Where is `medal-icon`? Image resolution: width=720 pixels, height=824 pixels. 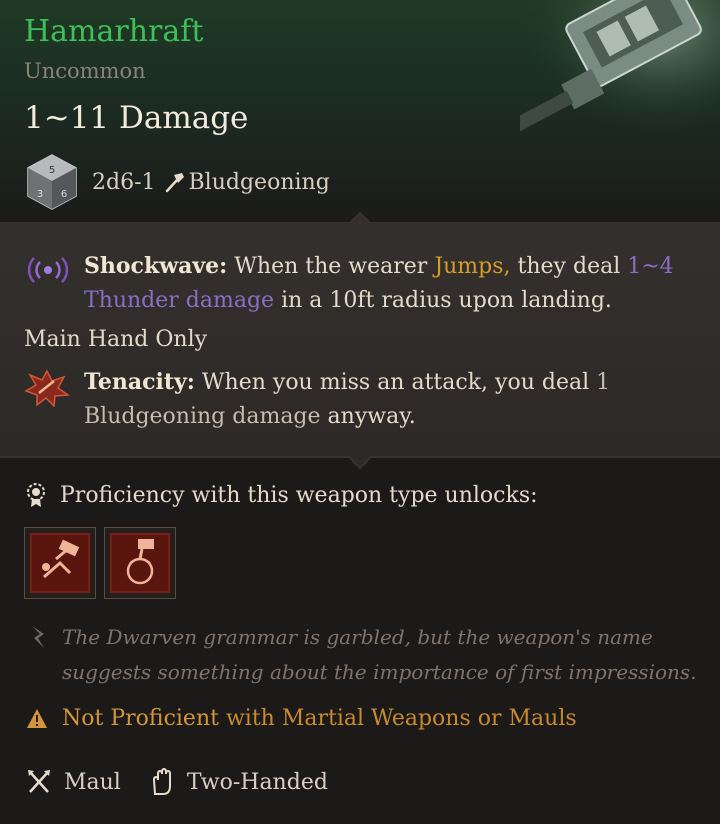
medal-icon is located at coordinates (36, 495).